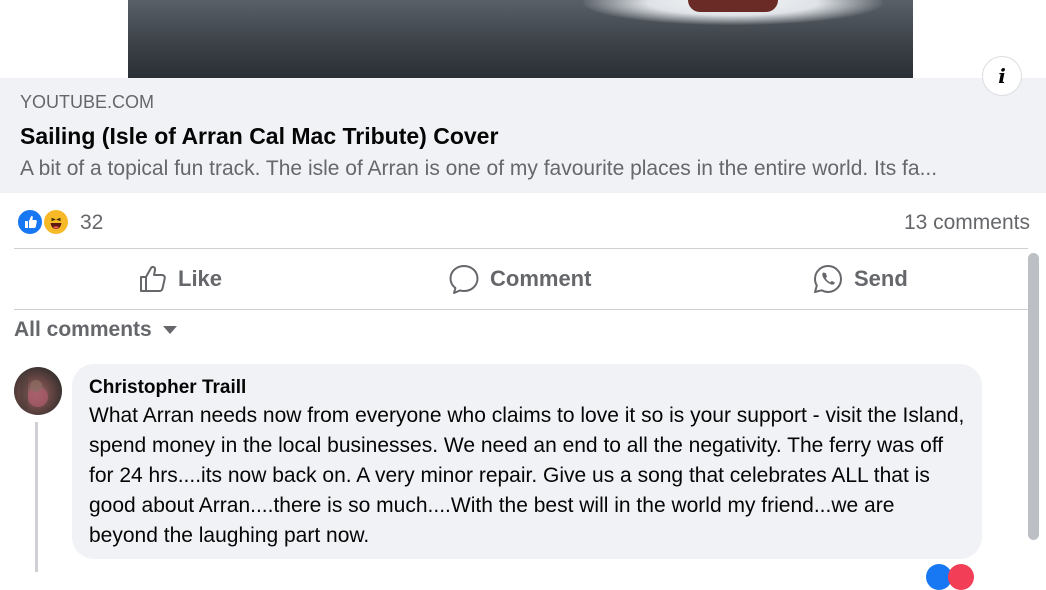 This screenshot has width=1046, height=590. Describe the element at coordinates (527, 388) in the screenshot. I see `comment-author: Christopher Traill` at that location.